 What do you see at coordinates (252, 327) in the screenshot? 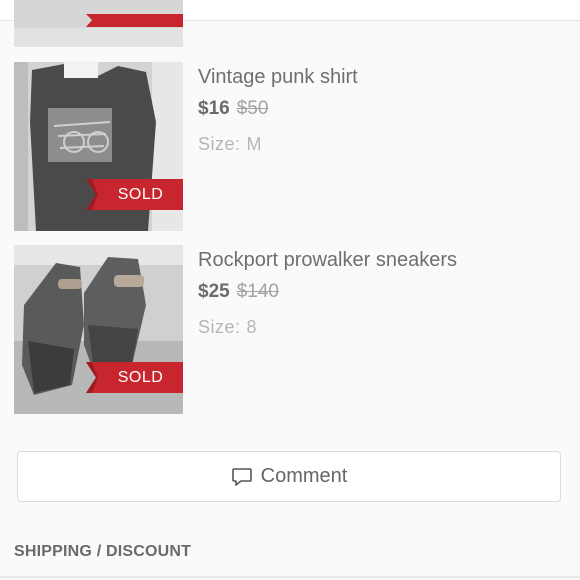
I see `size-value: 8` at bounding box center [252, 327].